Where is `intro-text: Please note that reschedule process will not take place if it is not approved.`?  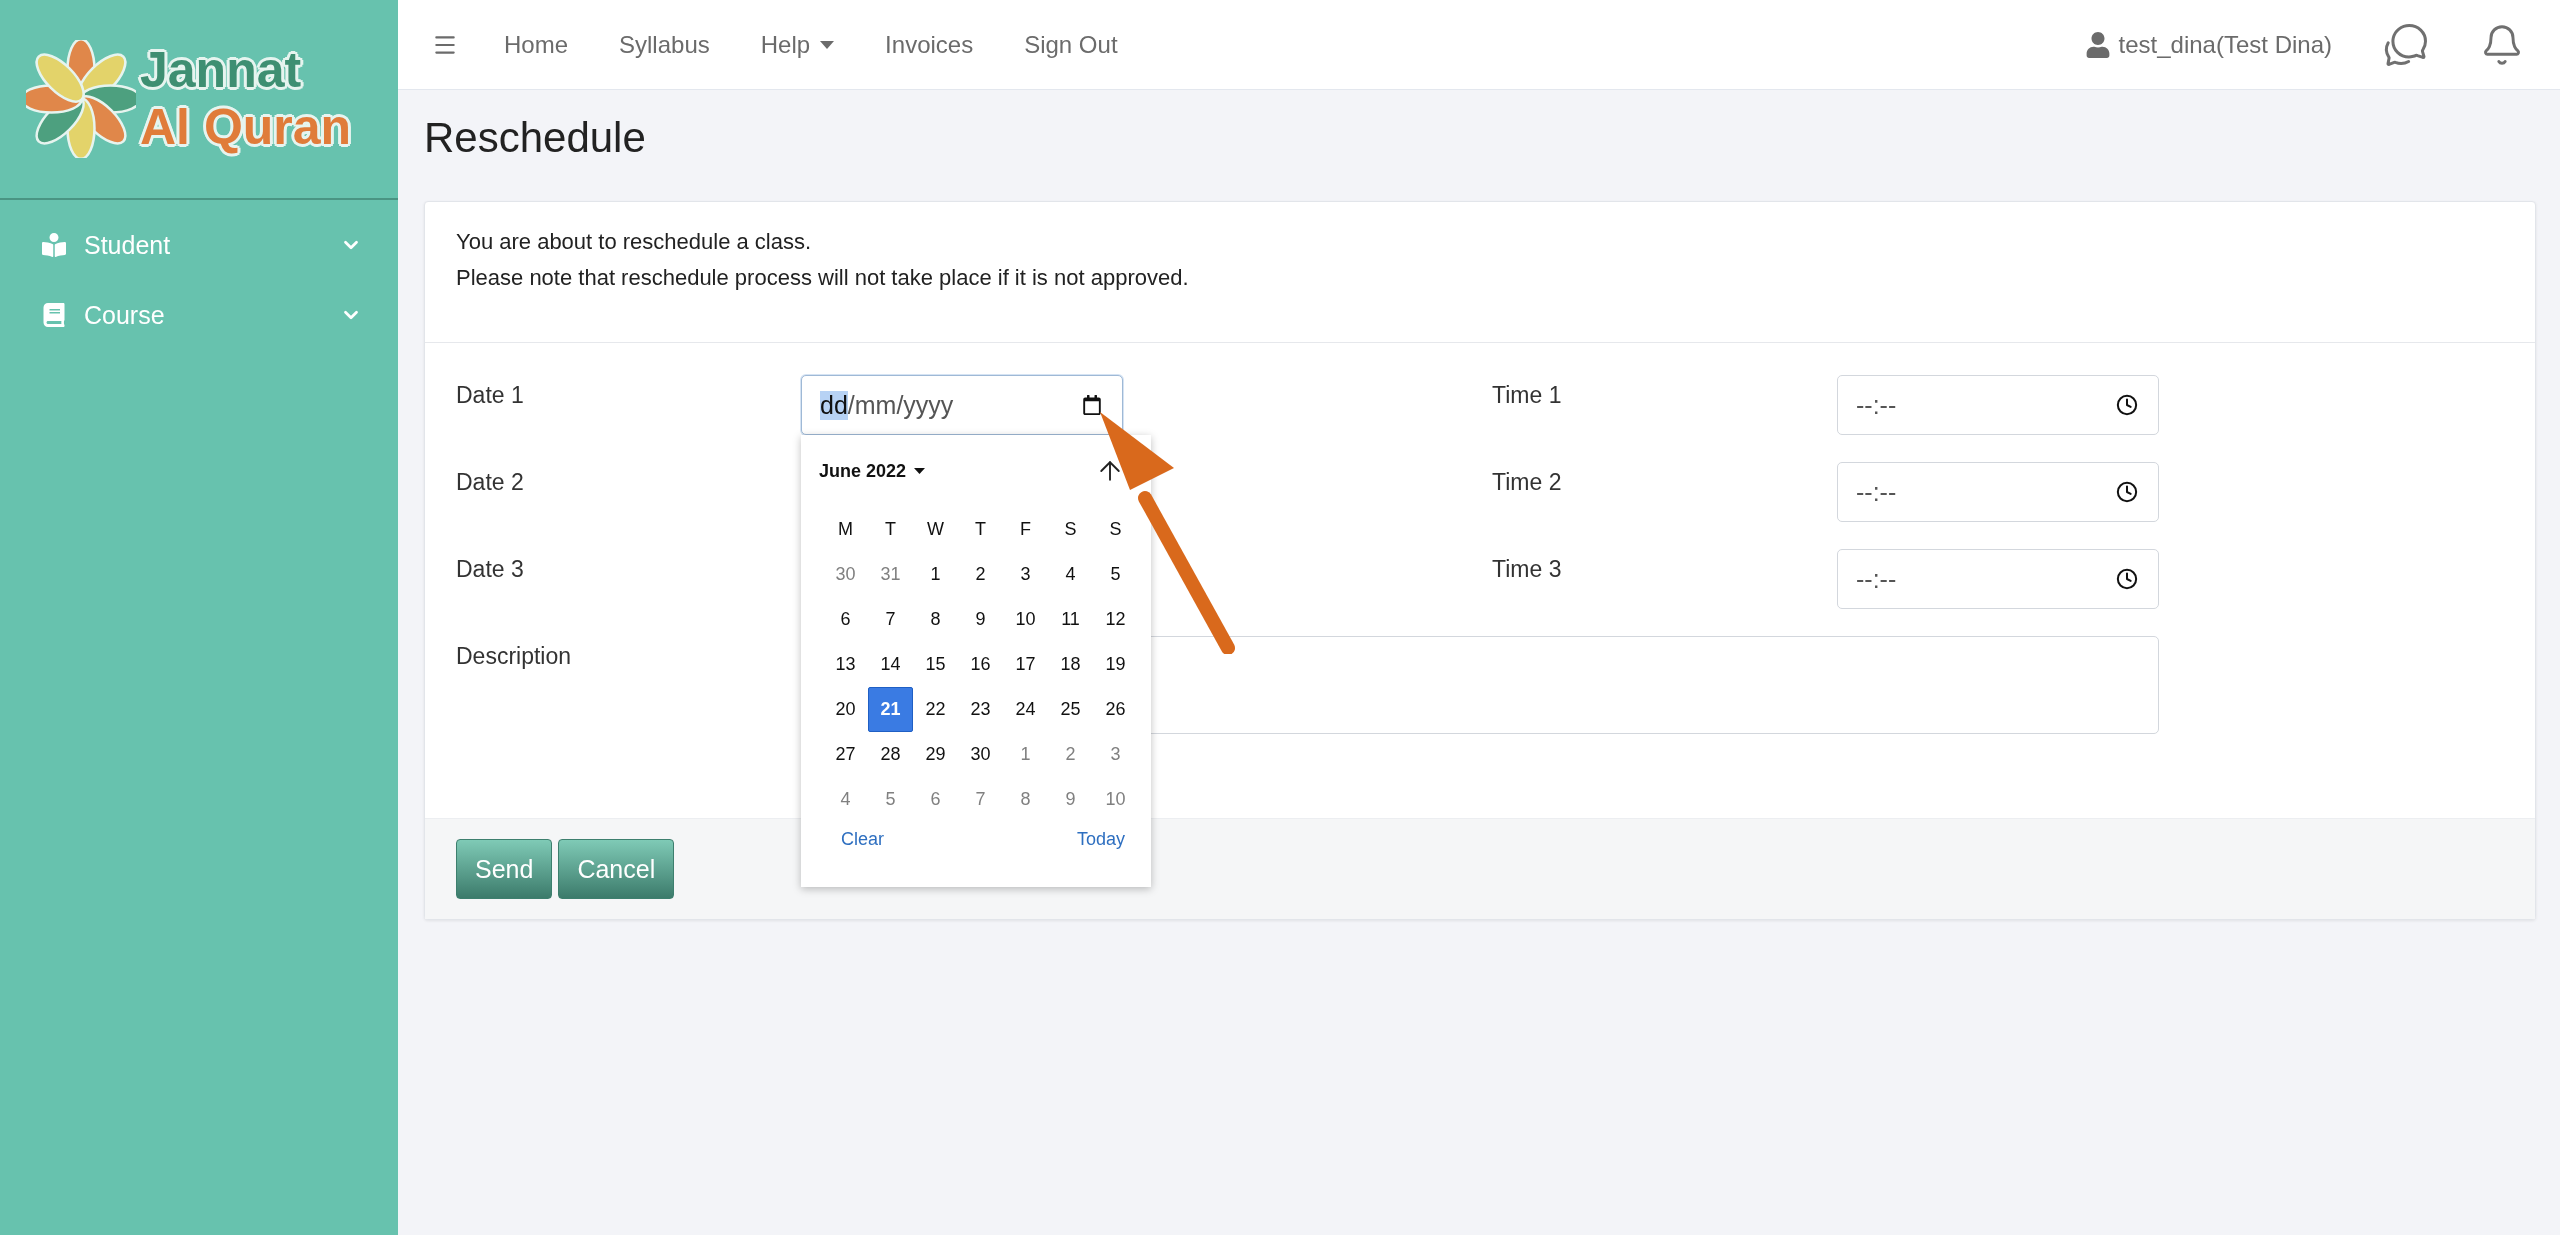
intro-text: Please note that reschedule process will not take place if it is not approved. is located at coordinates (823, 278).